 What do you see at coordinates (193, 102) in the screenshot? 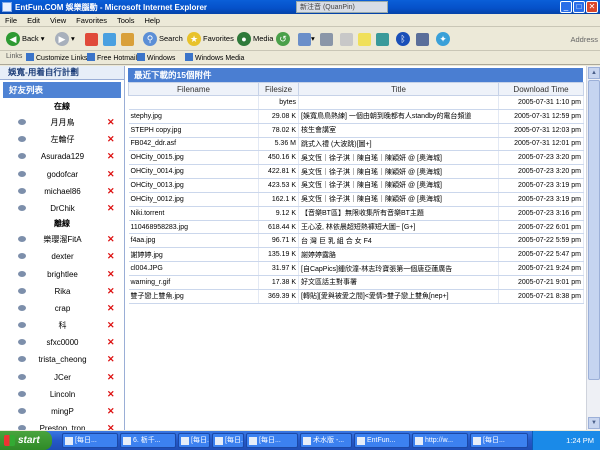
I see `file-name-link` at bounding box center [193, 102].